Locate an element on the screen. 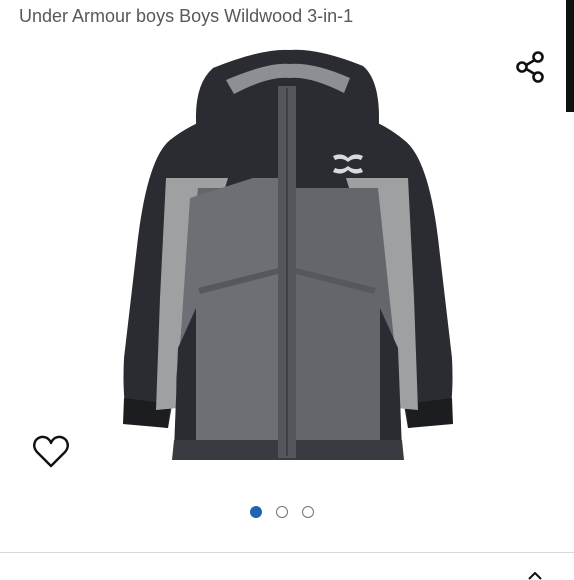 This screenshot has width=574, height=580. screen-edge-divider is located at coordinates (570, 56).